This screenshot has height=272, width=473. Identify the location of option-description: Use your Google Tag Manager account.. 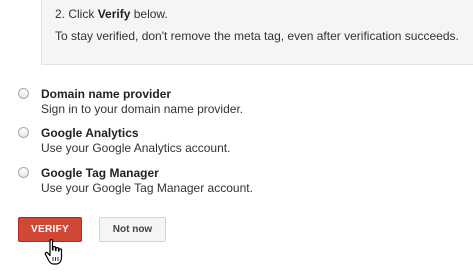
(147, 188).